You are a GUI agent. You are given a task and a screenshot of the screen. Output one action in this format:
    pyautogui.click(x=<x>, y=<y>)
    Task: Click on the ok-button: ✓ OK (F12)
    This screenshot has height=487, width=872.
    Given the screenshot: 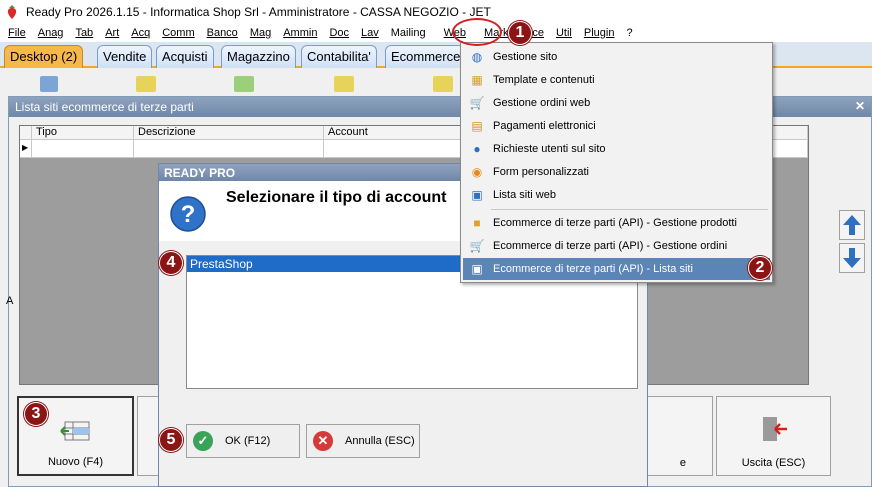 What is the action you would take?
    pyautogui.click(x=243, y=441)
    